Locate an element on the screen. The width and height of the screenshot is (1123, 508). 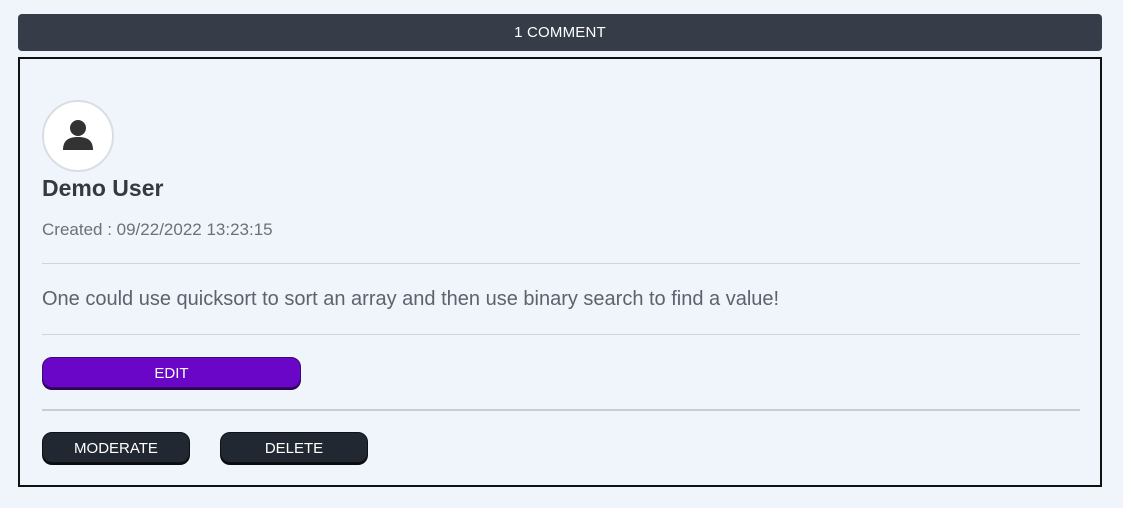
comment-author-name: Demo User is located at coordinates (103, 188).